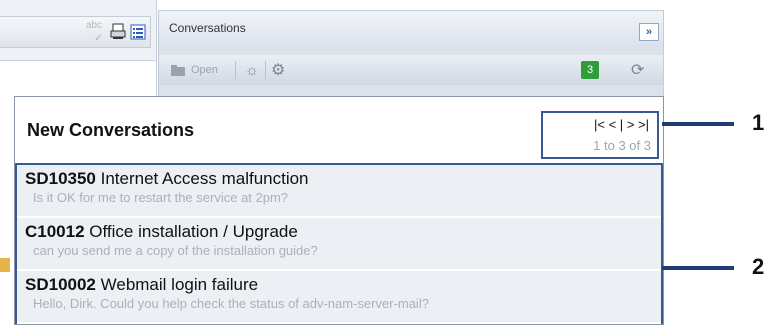 The image size is (780, 325). What do you see at coordinates (193, 231) in the screenshot?
I see `item-subject: Office installation / Upgrade` at bounding box center [193, 231].